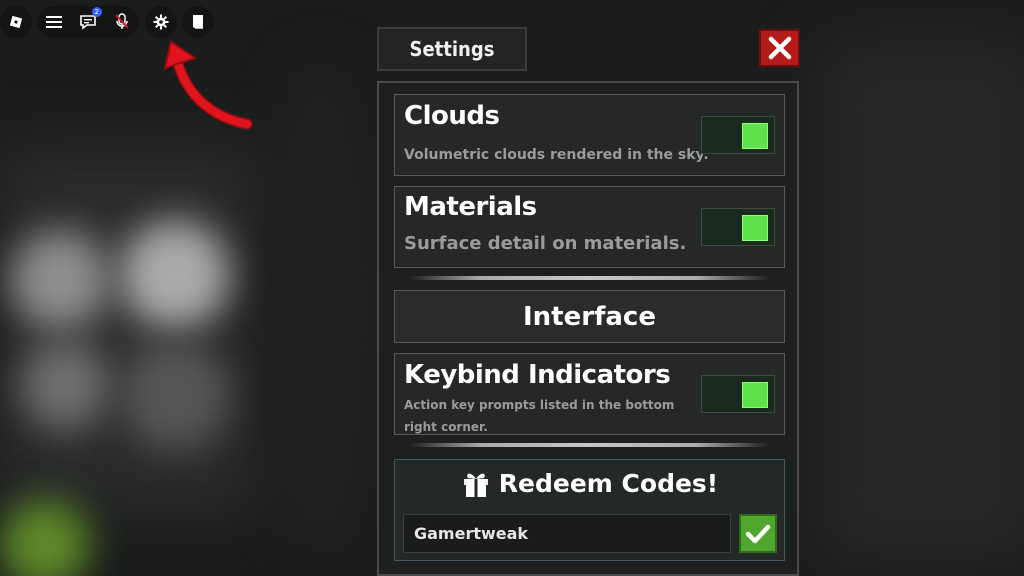 The image size is (1024, 576). I want to click on close-button, so click(779, 48).